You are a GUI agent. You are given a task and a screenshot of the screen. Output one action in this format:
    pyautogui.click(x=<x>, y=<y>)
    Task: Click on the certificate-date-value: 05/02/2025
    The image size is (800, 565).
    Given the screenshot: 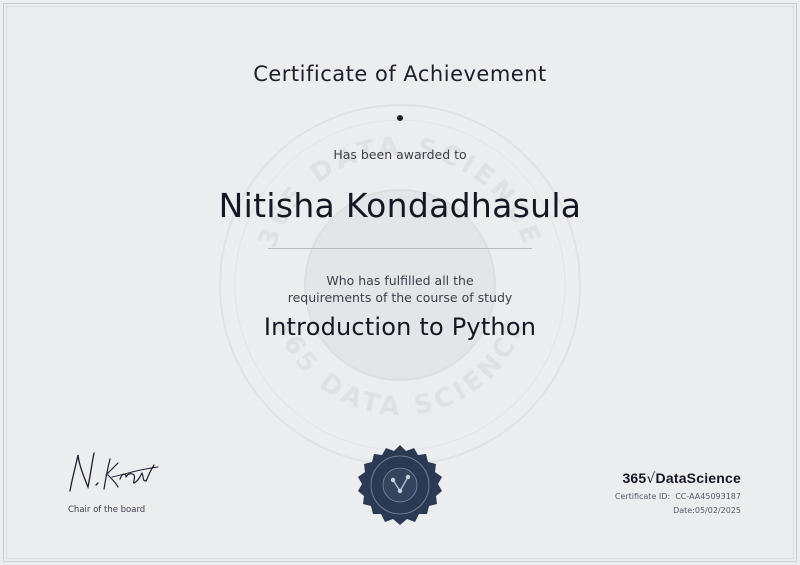 What is the action you would take?
    pyautogui.click(x=717, y=510)
    